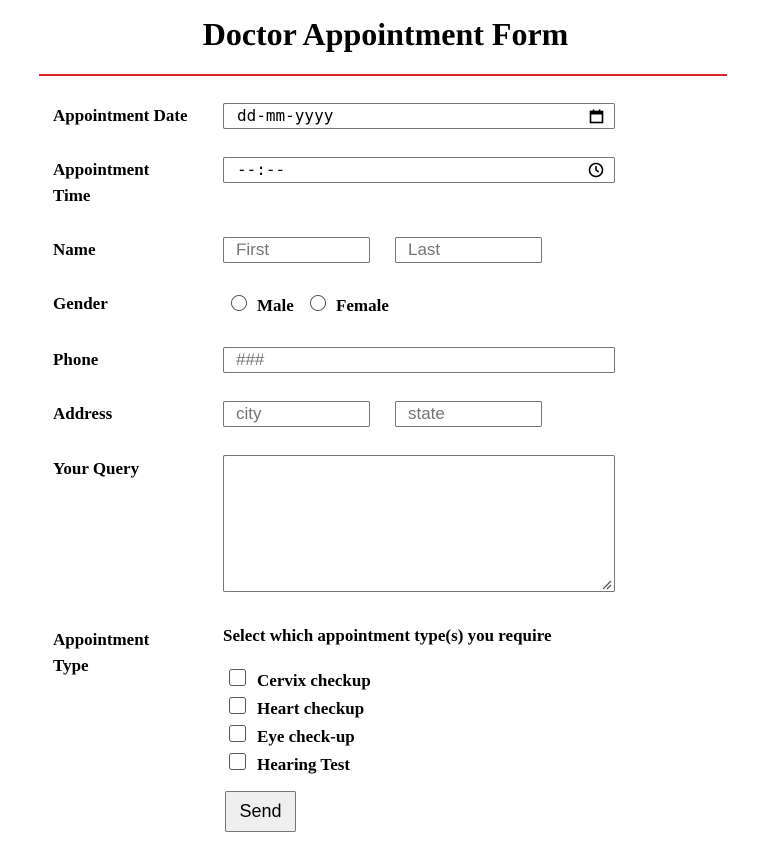 The width and height of the screenshot is (771, 848). What do you see at coordinates (128, 183) in the screenshot?
I see `appointment-time-label: Appointment Time` at bounding box center [128, 183].